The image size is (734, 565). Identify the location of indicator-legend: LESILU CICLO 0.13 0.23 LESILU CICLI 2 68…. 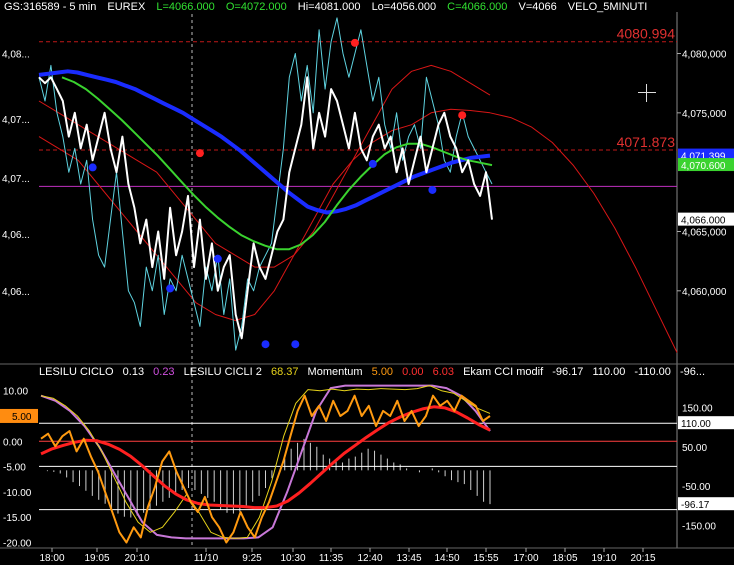
(375, 372).